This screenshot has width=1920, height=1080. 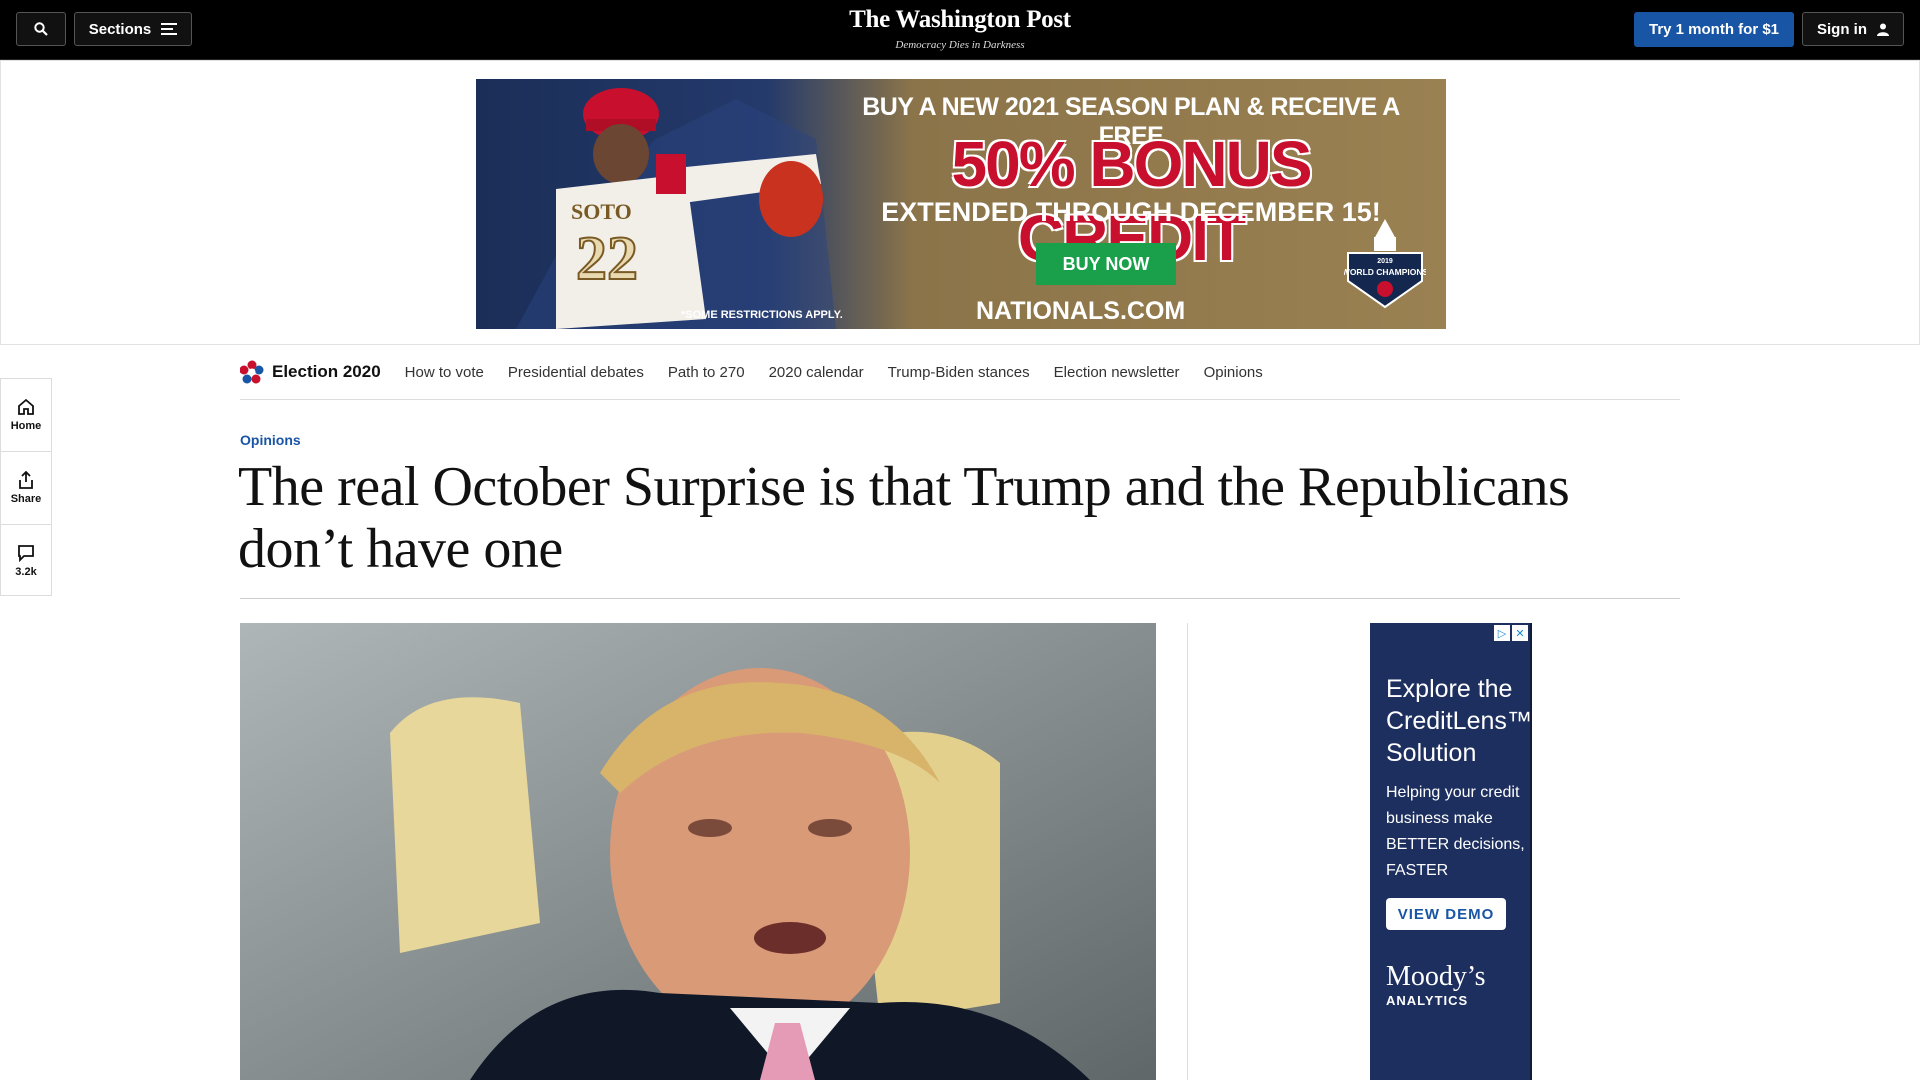 What do you see at coordinates (1459, 721) in the screenshot?
I see `side-ad-headline: Explore the CreditLens™ Solution` at bounding box center [1459, 721].